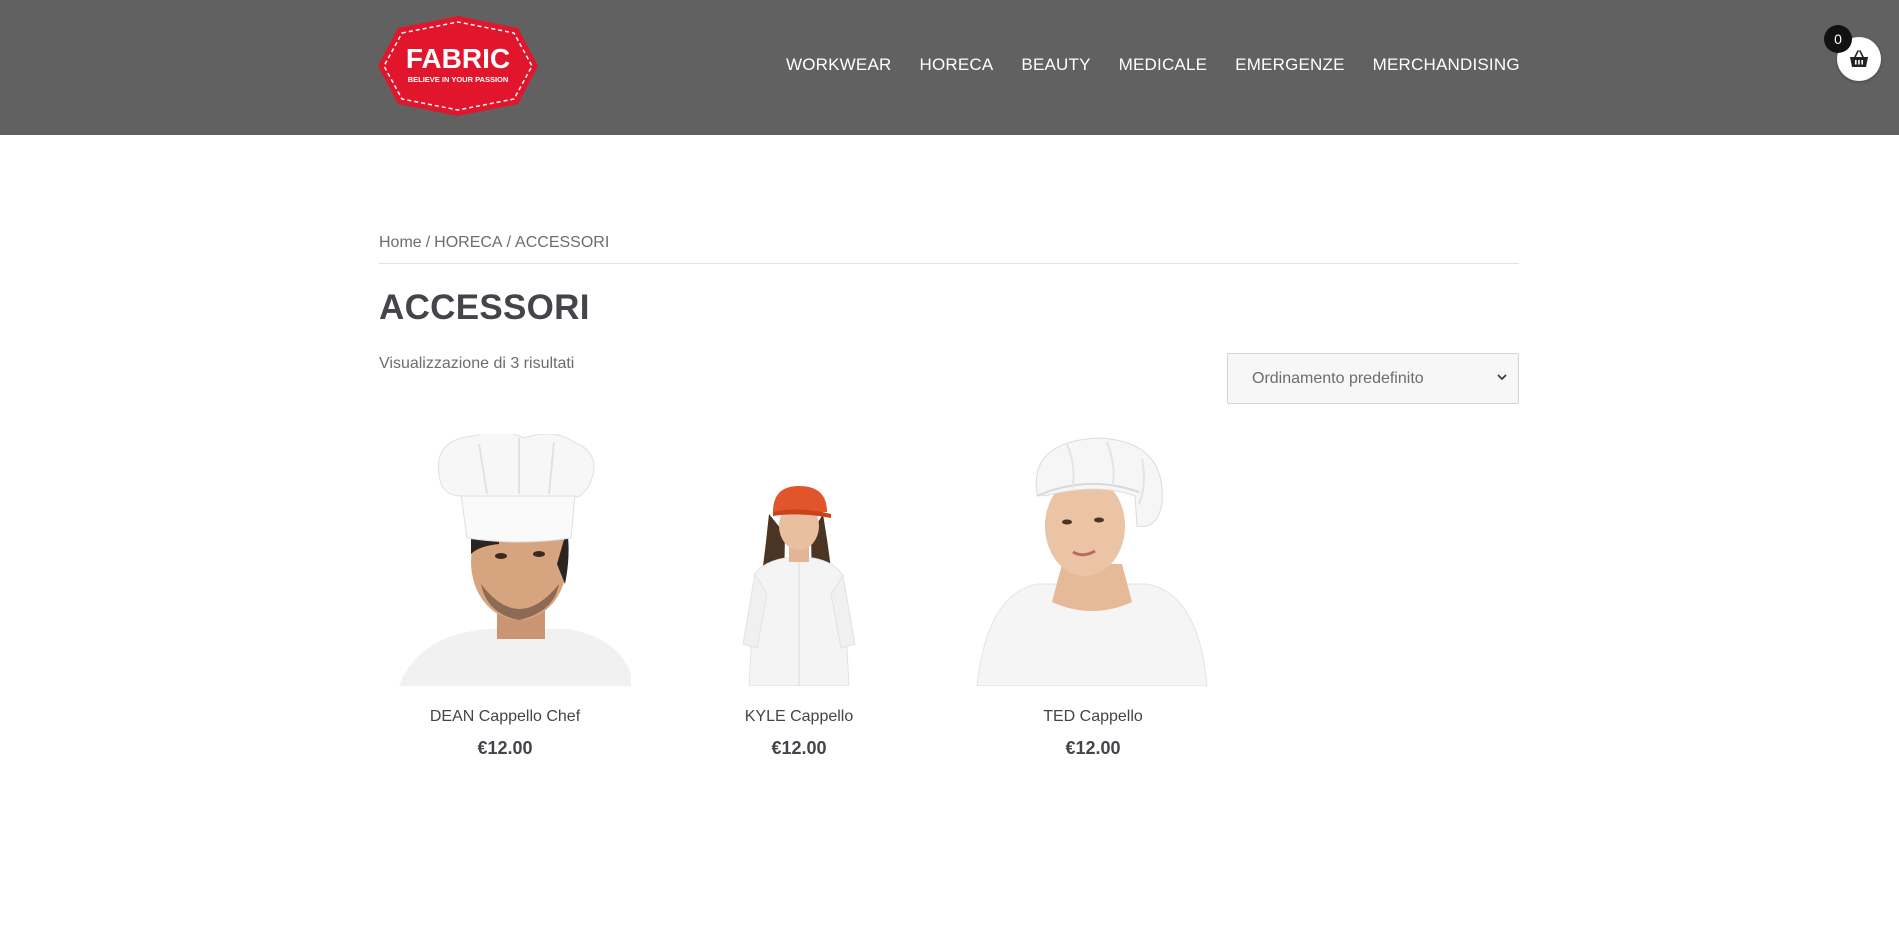  What do you see at coordinates (956, 65) in the screenshot?
I see `nav-item-horeca: HORECA` at bounding box center [956, 65].